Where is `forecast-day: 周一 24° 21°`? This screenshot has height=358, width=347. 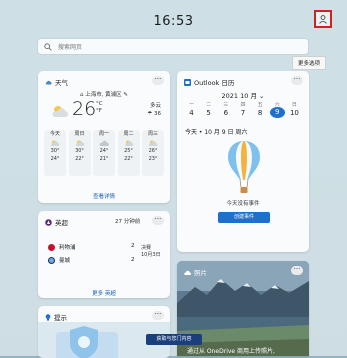 forecast-day: 周一 24° 21° is located at coordinates (104, 153).